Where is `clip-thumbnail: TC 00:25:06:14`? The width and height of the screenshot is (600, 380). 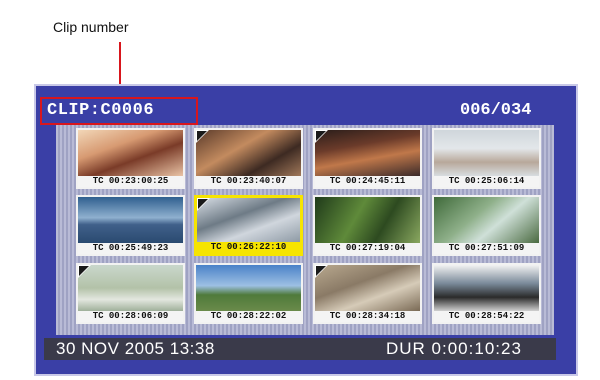
clip-thumbnail: TC 00:25:06:14 is located at coordinates (486, 158).